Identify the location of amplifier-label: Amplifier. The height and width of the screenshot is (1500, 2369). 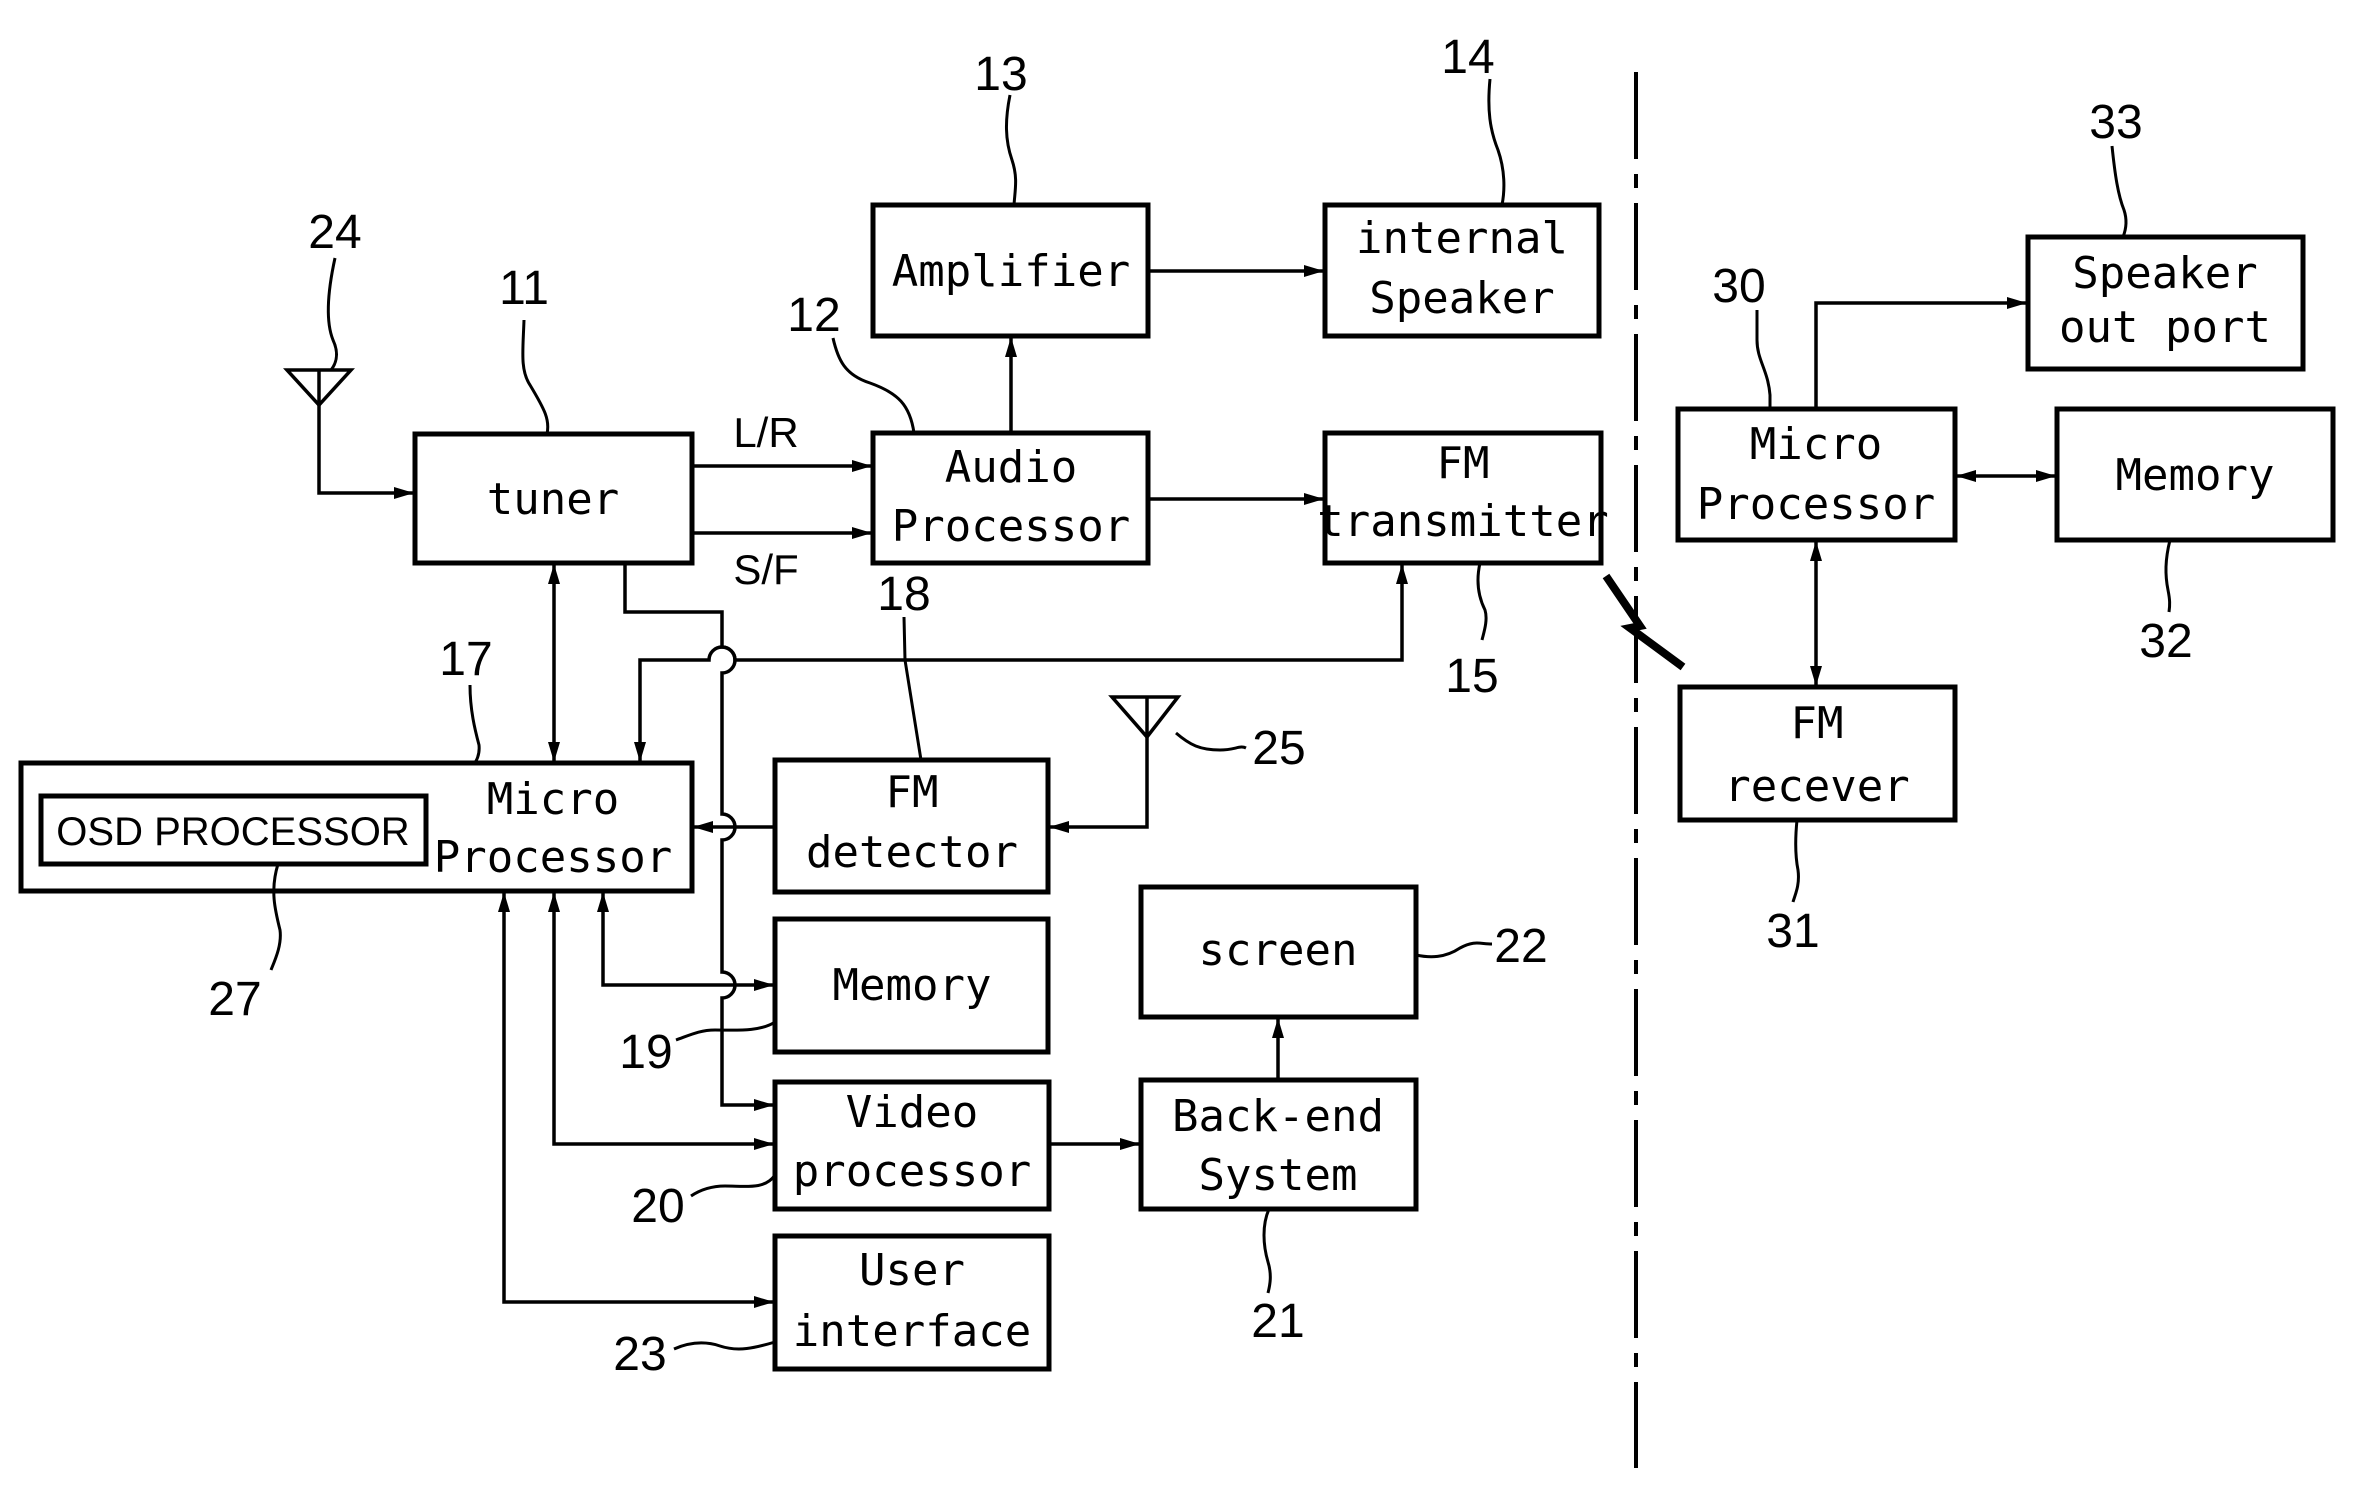
(1011, 271).